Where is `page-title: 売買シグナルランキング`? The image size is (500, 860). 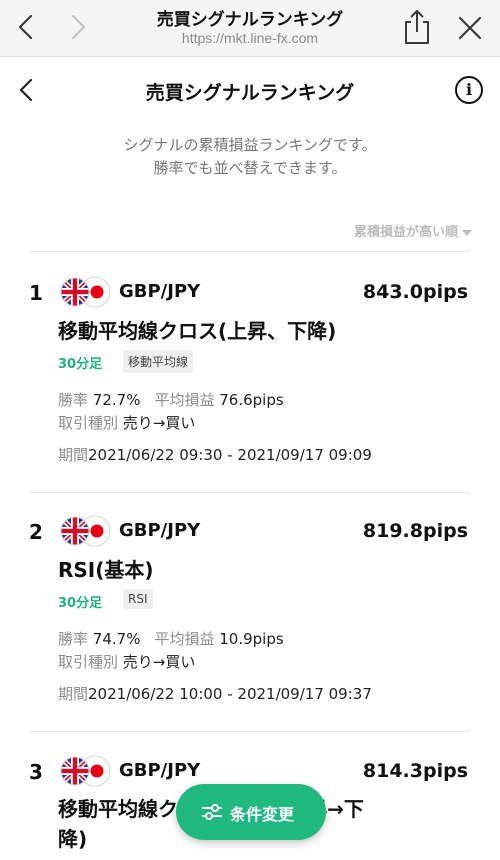 page-title: 売買シグナルランキング is located at coordinates (250, 93).